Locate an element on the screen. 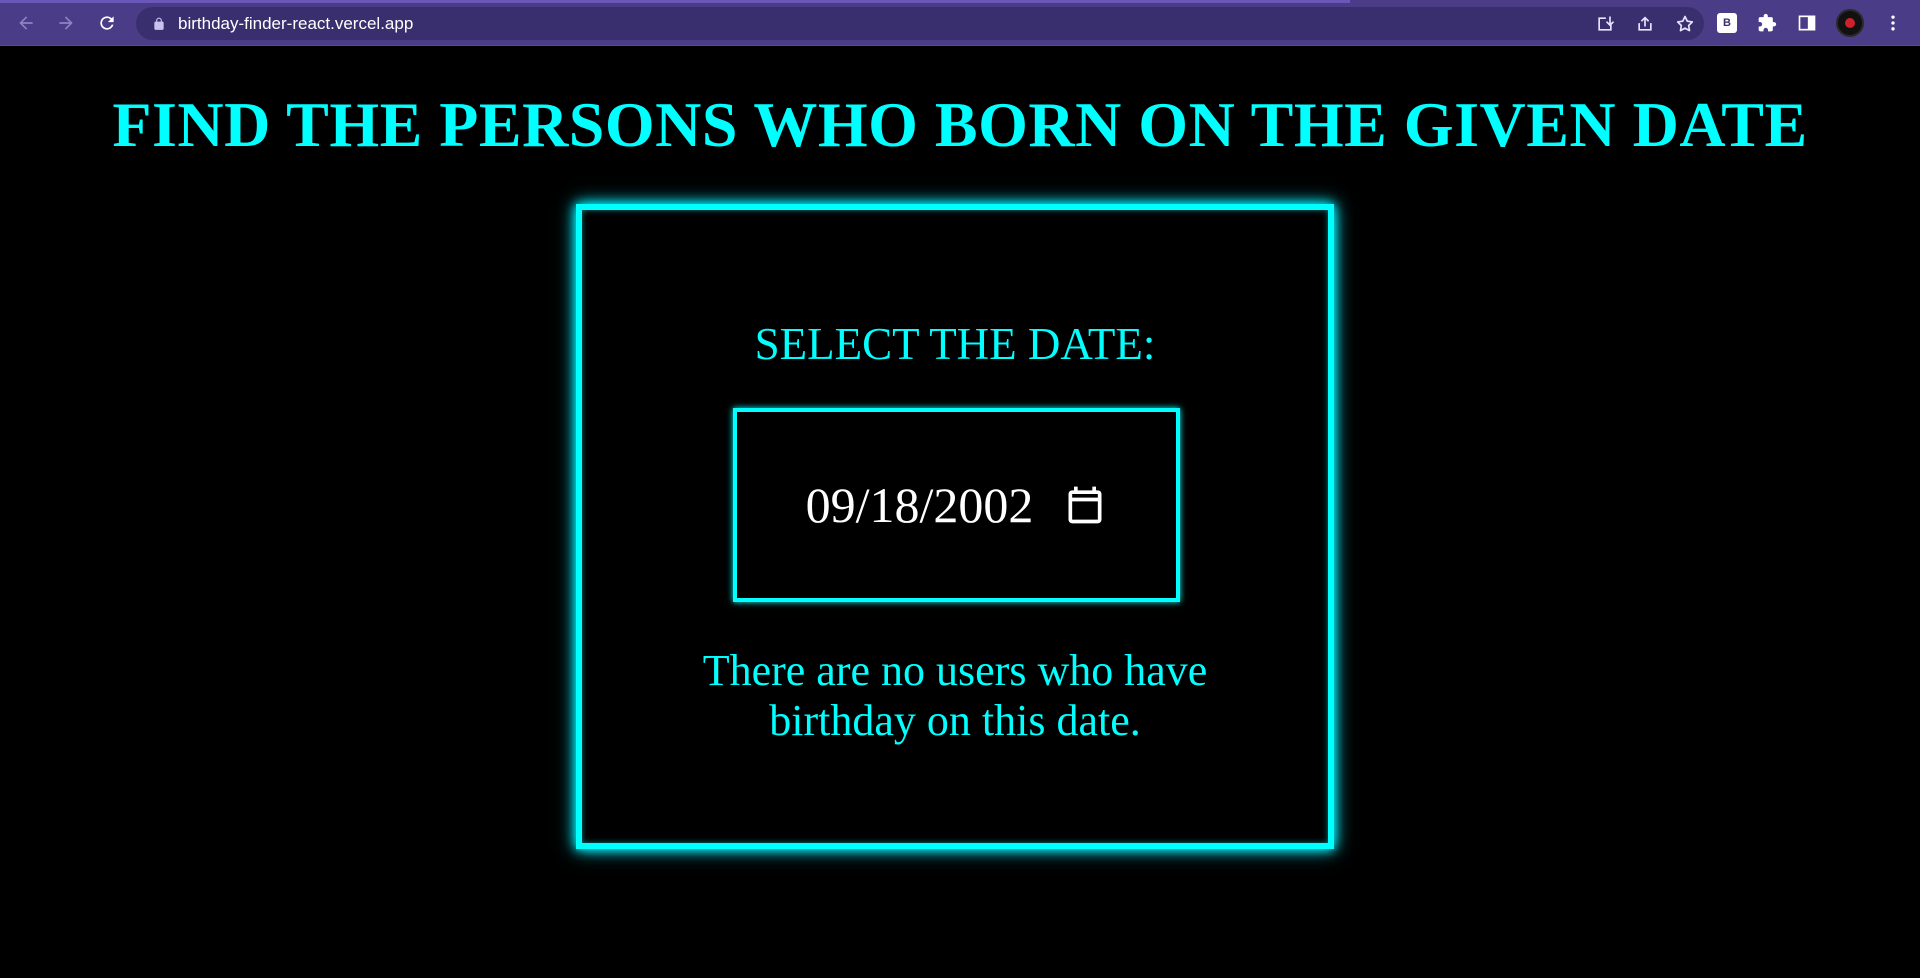  profile-avatar is located at coordinates (1850, 23).